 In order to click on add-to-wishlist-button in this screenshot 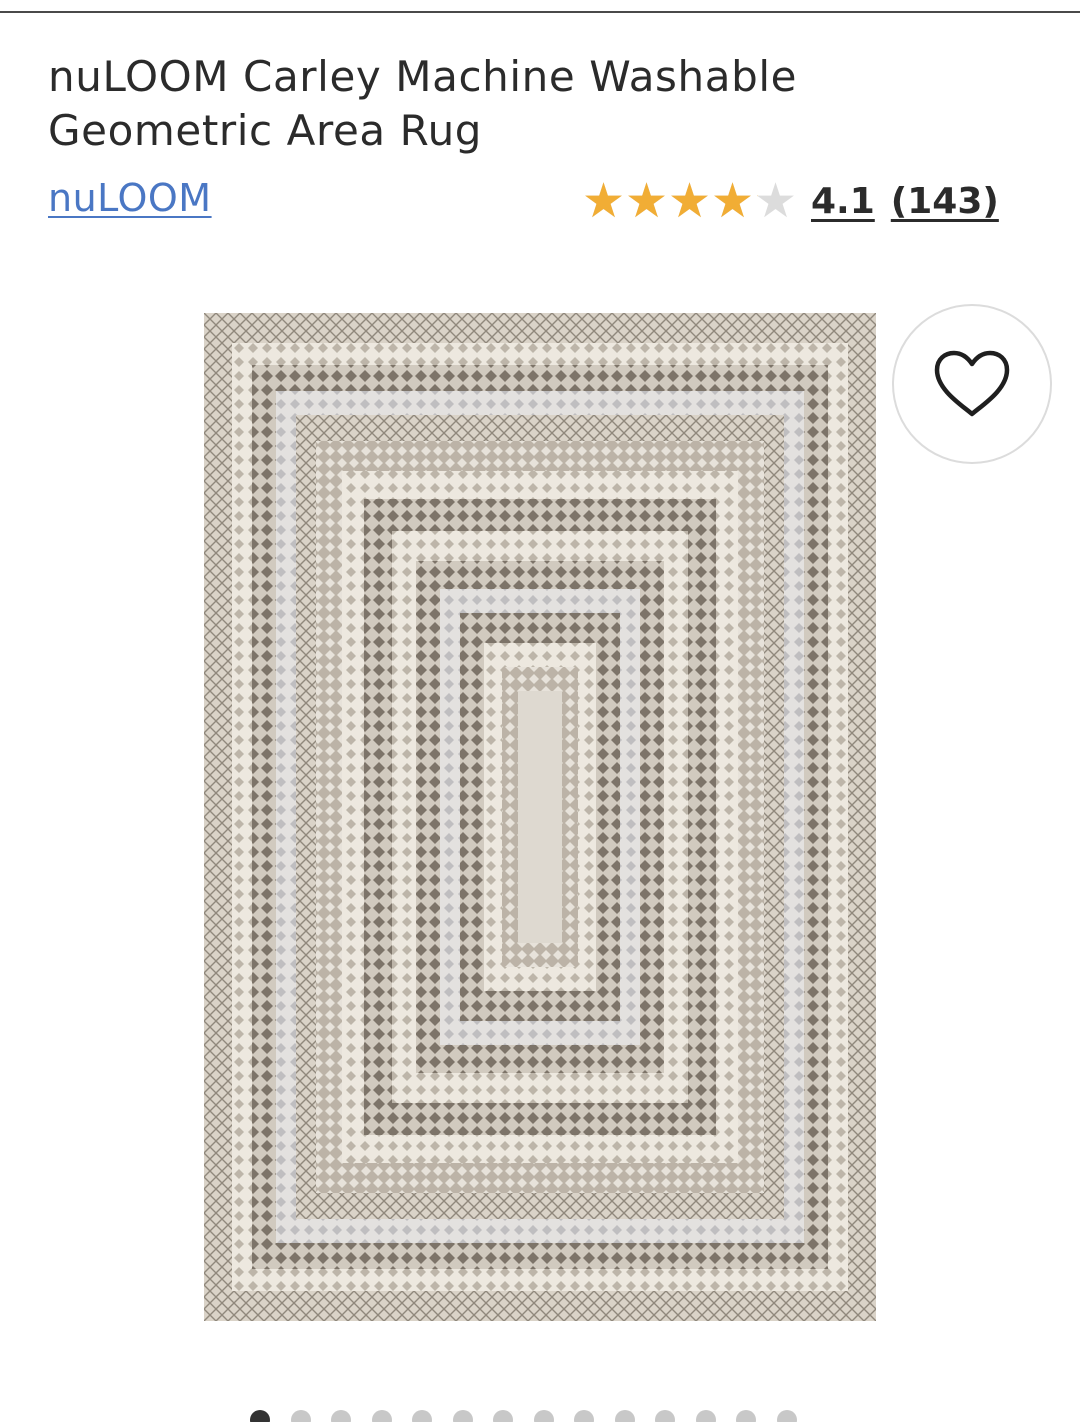, I will do `click(972, 384)`.